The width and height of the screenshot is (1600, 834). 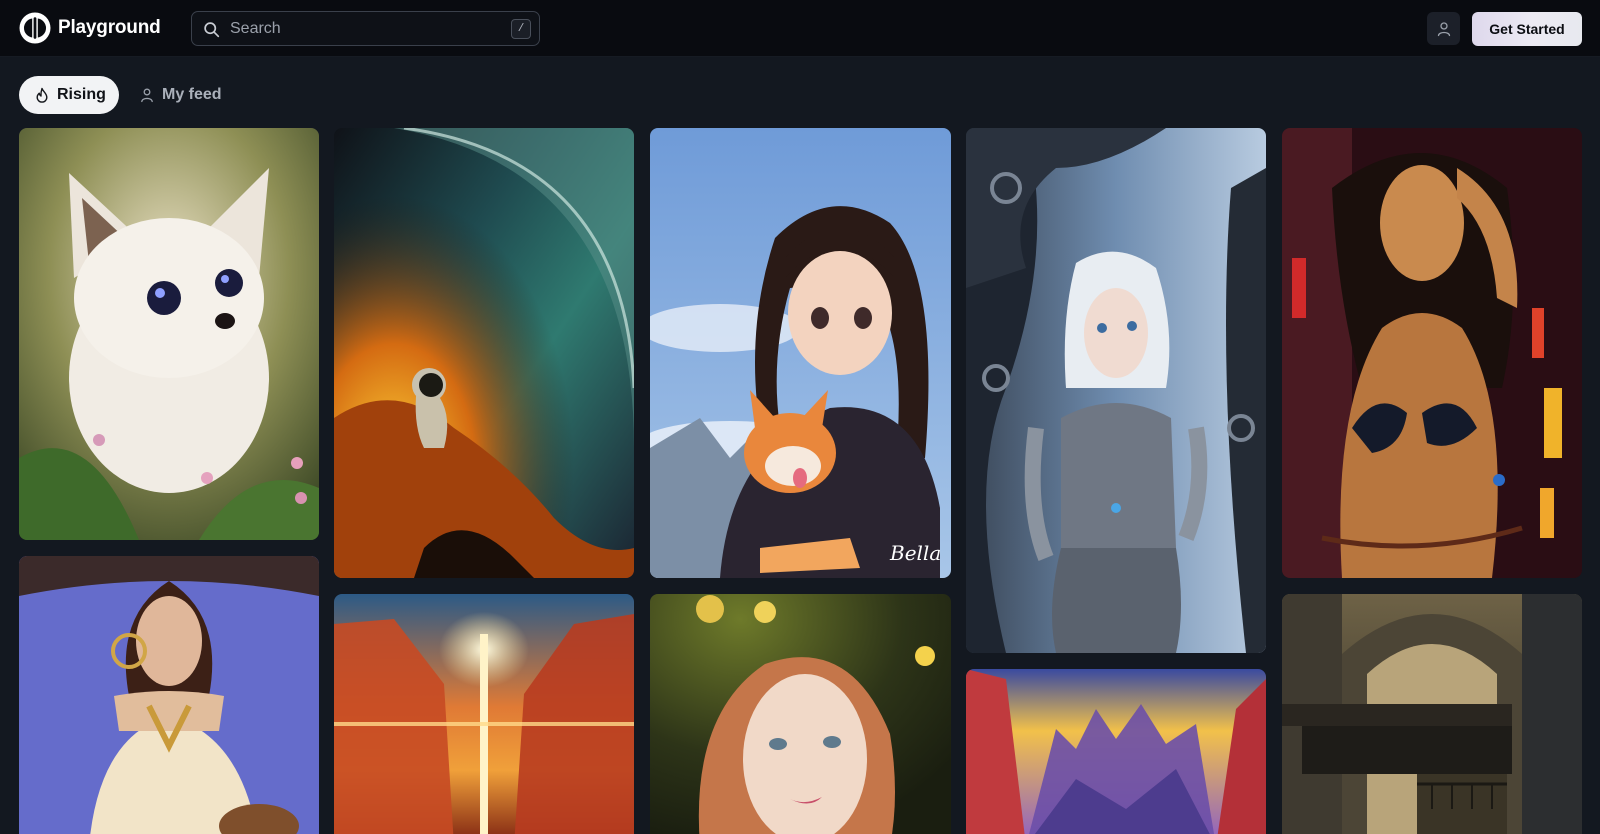 What do you see at coordinates (109, 27) in the screenshot?
I see `app-name: Playground` at bounding box center [109, 27].